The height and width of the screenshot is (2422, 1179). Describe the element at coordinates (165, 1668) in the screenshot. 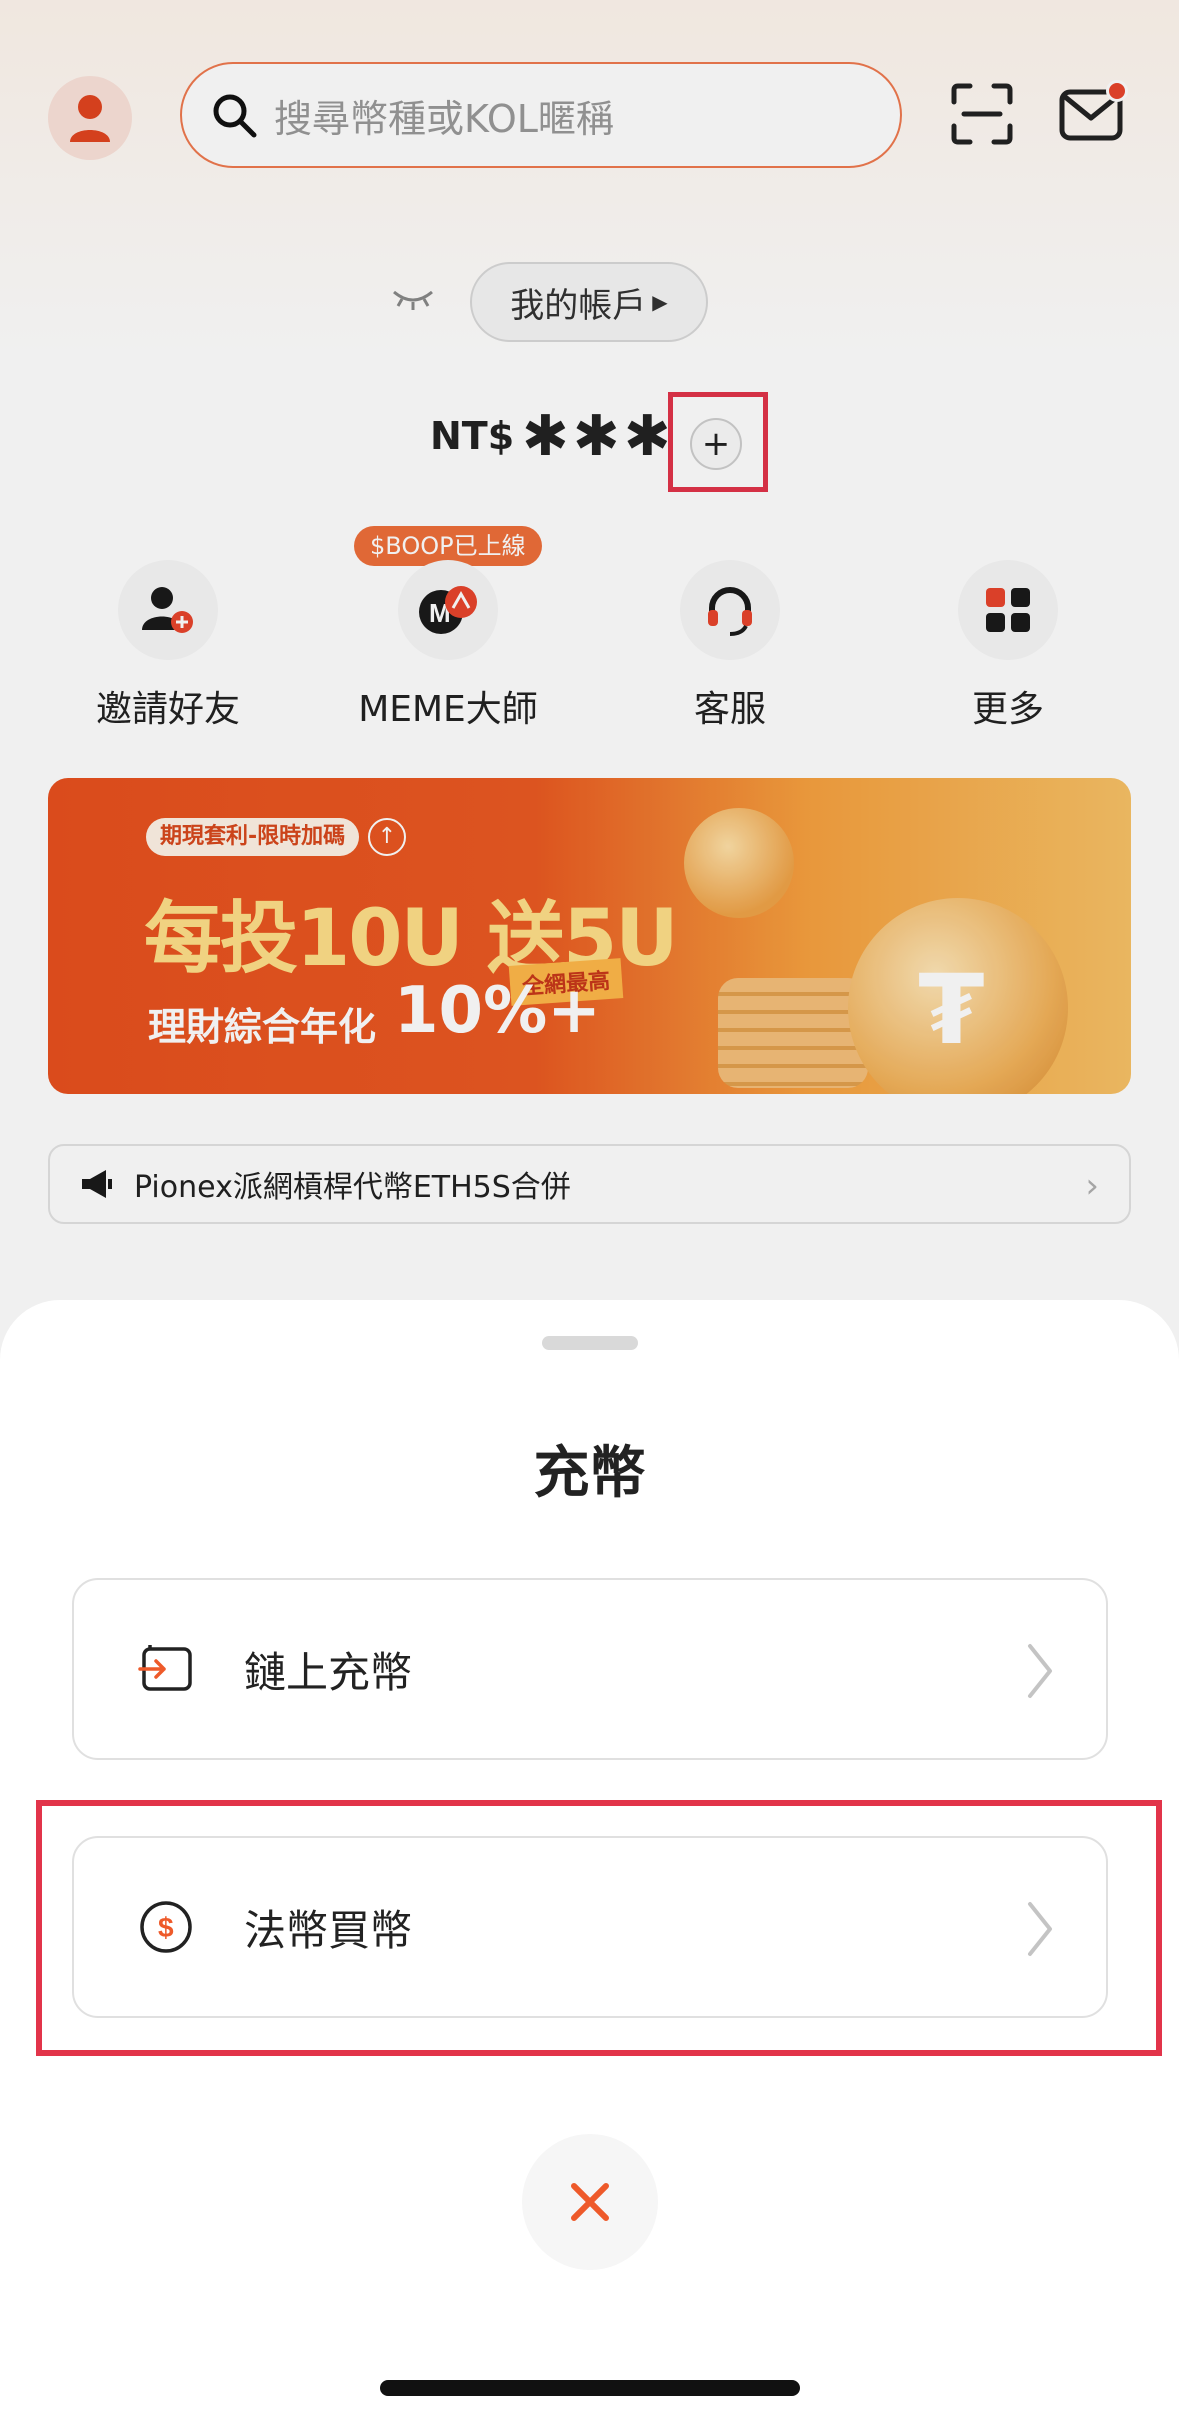

I see `wallet-deposit-icon` at that location.